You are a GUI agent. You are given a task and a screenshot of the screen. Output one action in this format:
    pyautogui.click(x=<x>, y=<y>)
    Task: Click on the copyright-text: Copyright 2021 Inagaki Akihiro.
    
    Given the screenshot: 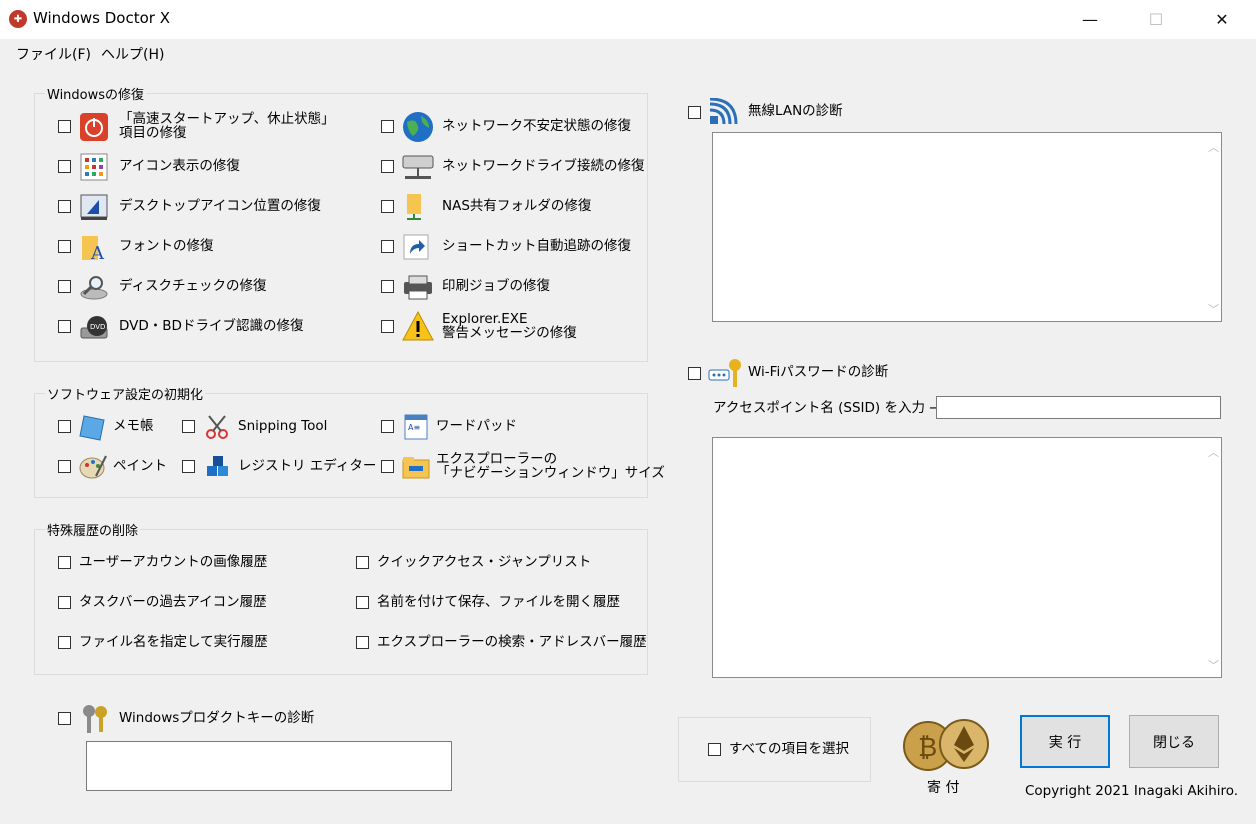 What is the action you would take?
    pyautogui.click(x=1132, y=791)
    